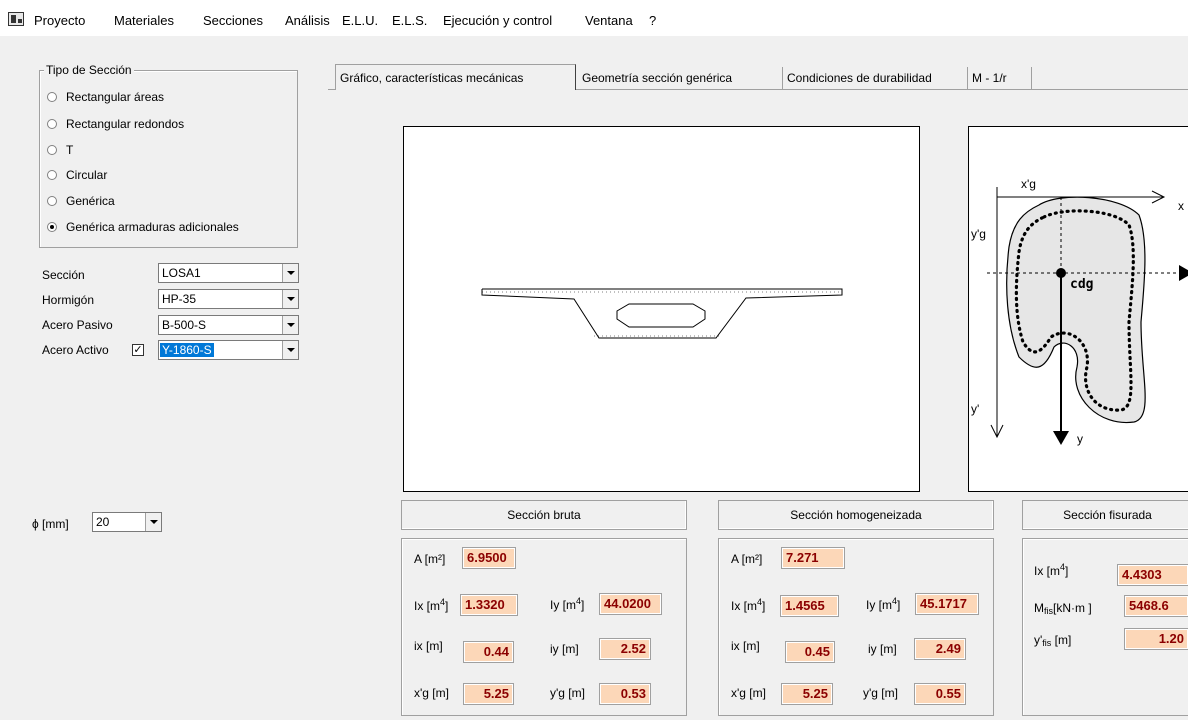 Image resolution: width=1188 pixels, height=720 pixels. What do you see at coordinates (489, 605) in the screenshot?
I see `bruta-ix-value: 1.3320` at bounding box center [489, 605].